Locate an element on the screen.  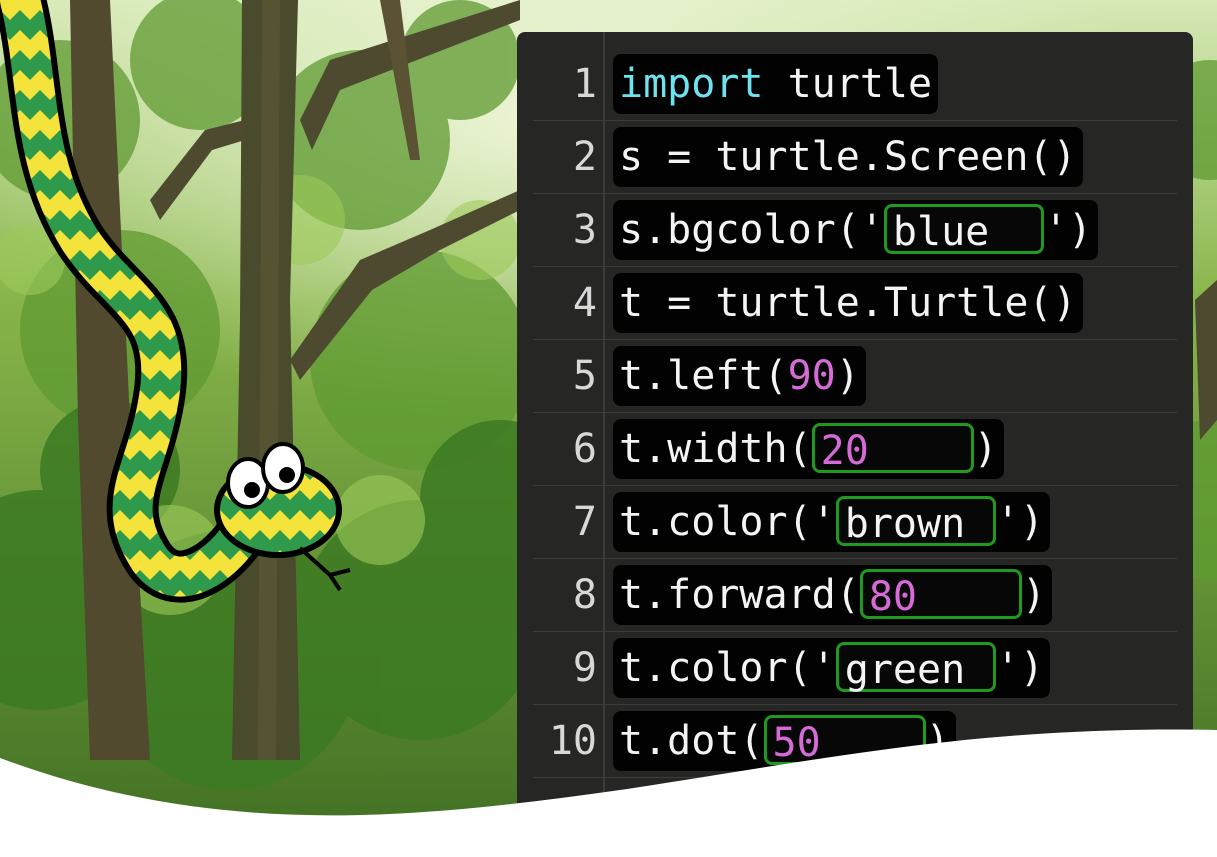
code-block: s = turtle.Screen() is located at coordinates (848, 157).